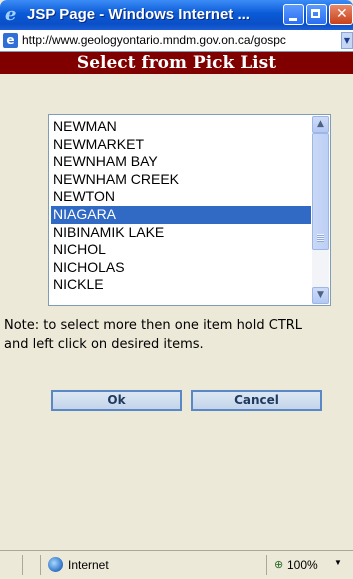 The image size is (353, 579). Describe the element at coordinates (347, 40) in the screenshot. I see `address-dropdown-icon: ▼` at that location.